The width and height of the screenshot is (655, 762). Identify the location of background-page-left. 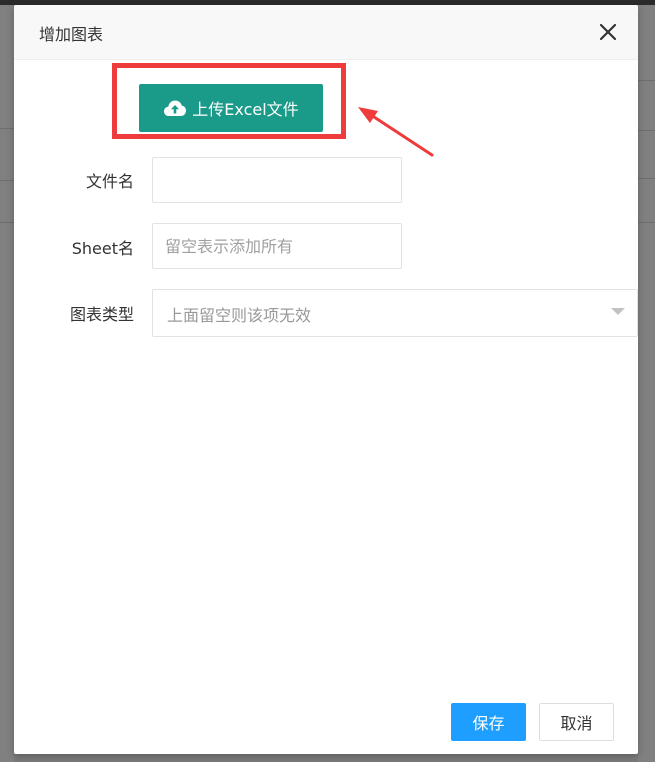
(7, 383).